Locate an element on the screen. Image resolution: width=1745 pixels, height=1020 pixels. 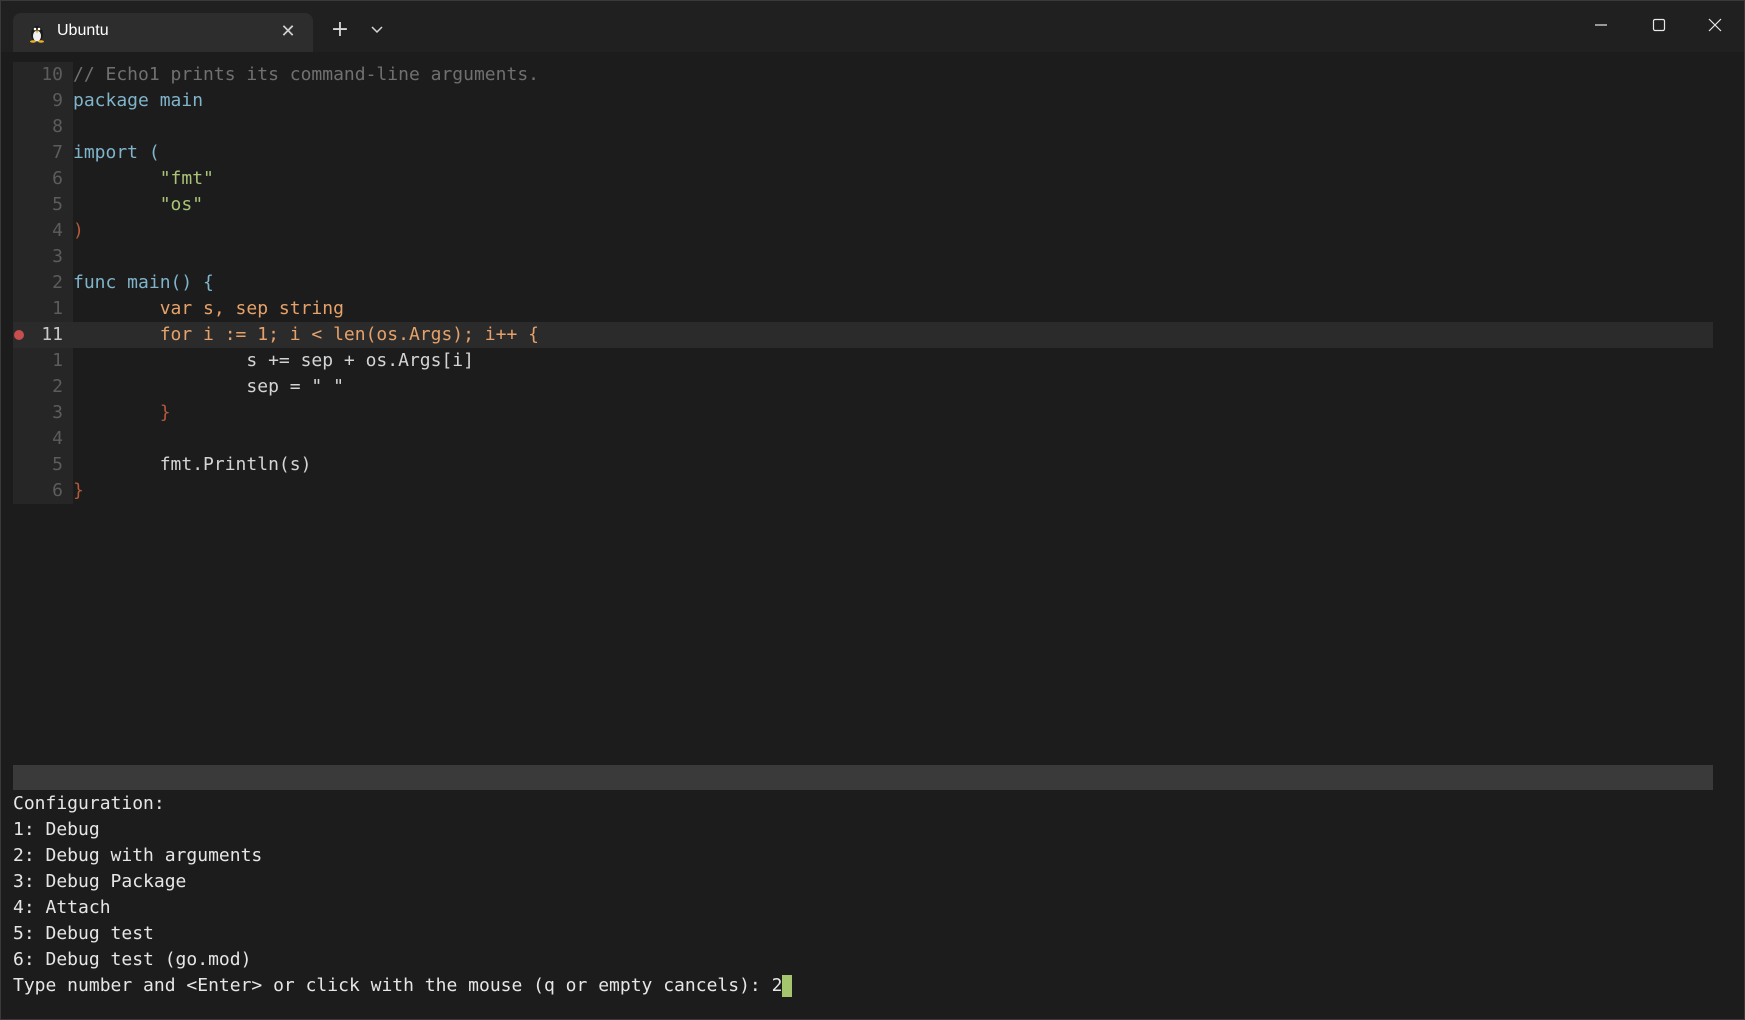
code-line: 3 is located at coordinates (863, 257).